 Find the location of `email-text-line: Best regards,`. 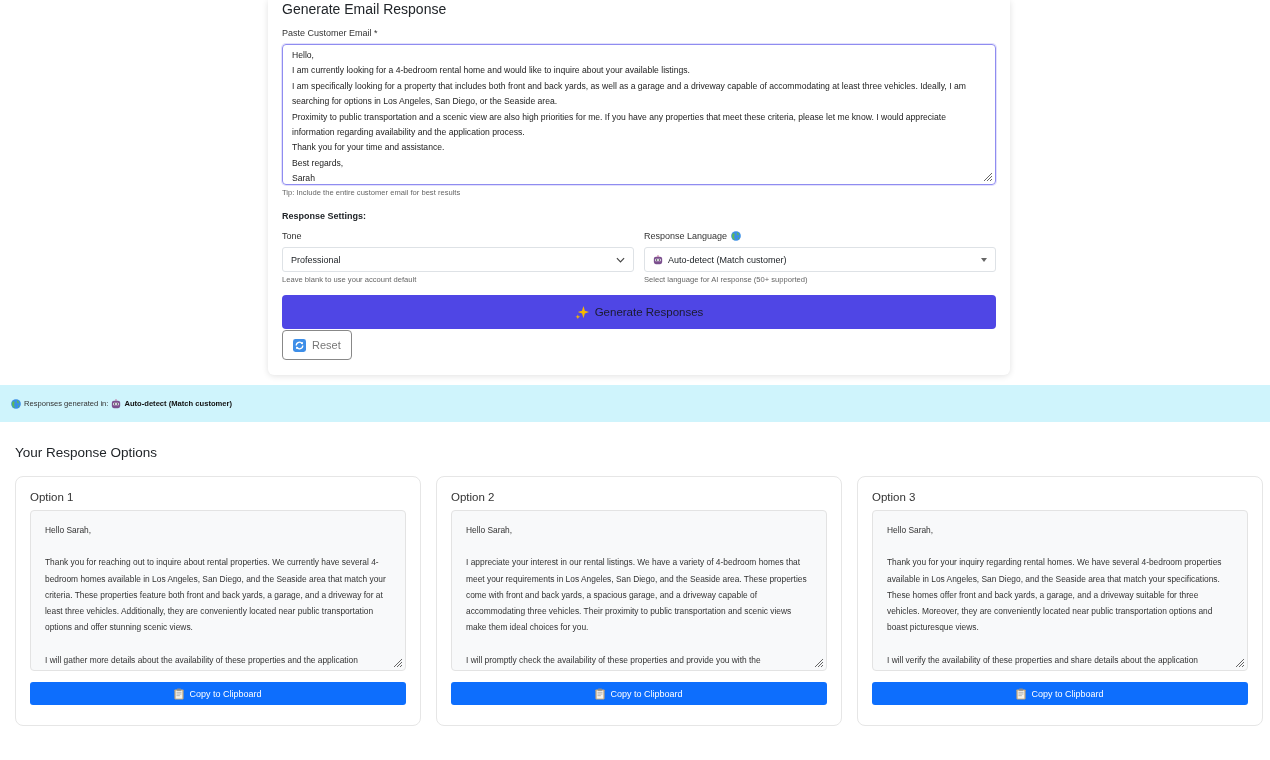

email-text-line: Best regards, is located at coordinates (318, 163).